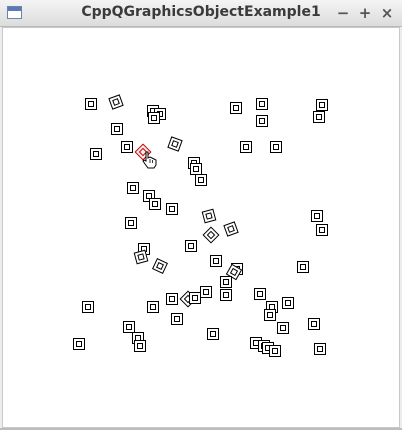 The image size is (402, 430). I want to click on minimize-button: −, so click(343, 13).